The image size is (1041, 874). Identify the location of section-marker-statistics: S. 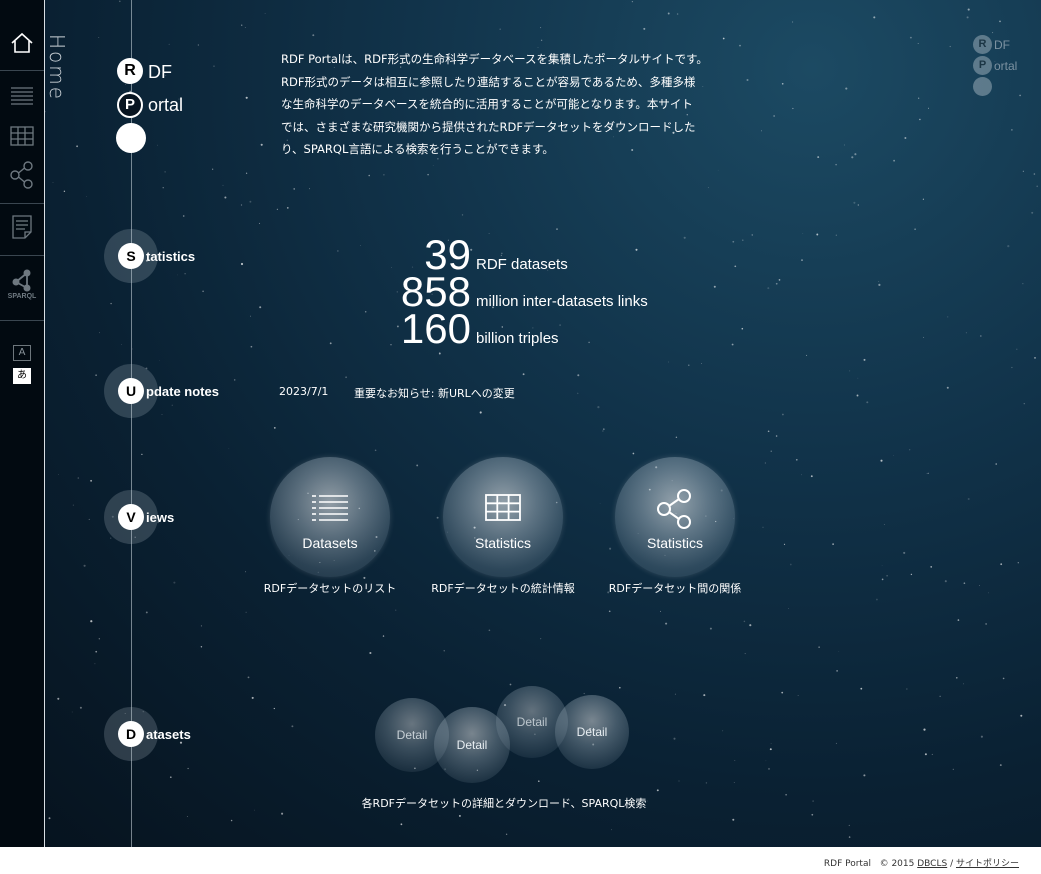
(131, 256).